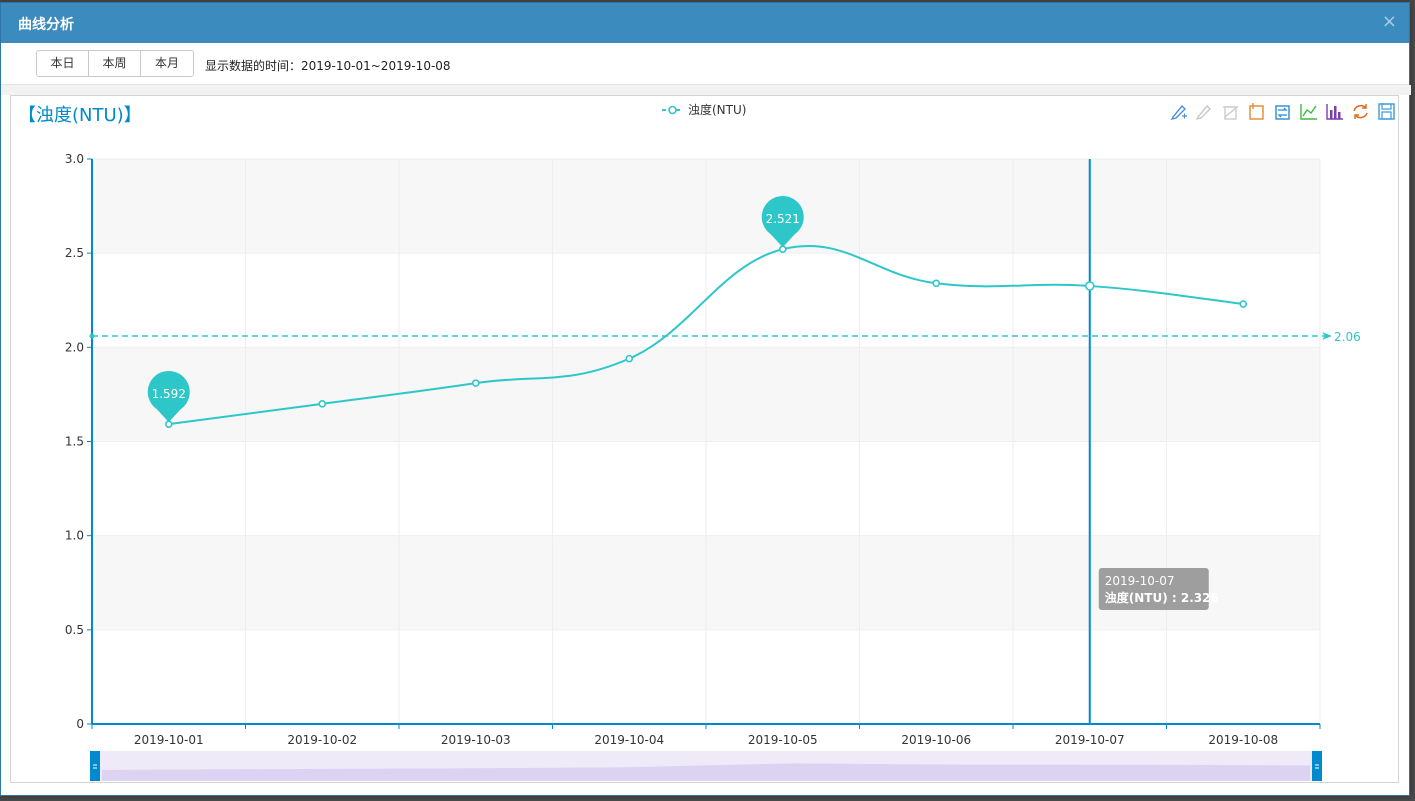  Describe the element at coordinates (74, 630) in the screenshot. I see `y-tick-label: 0.5` at that location.